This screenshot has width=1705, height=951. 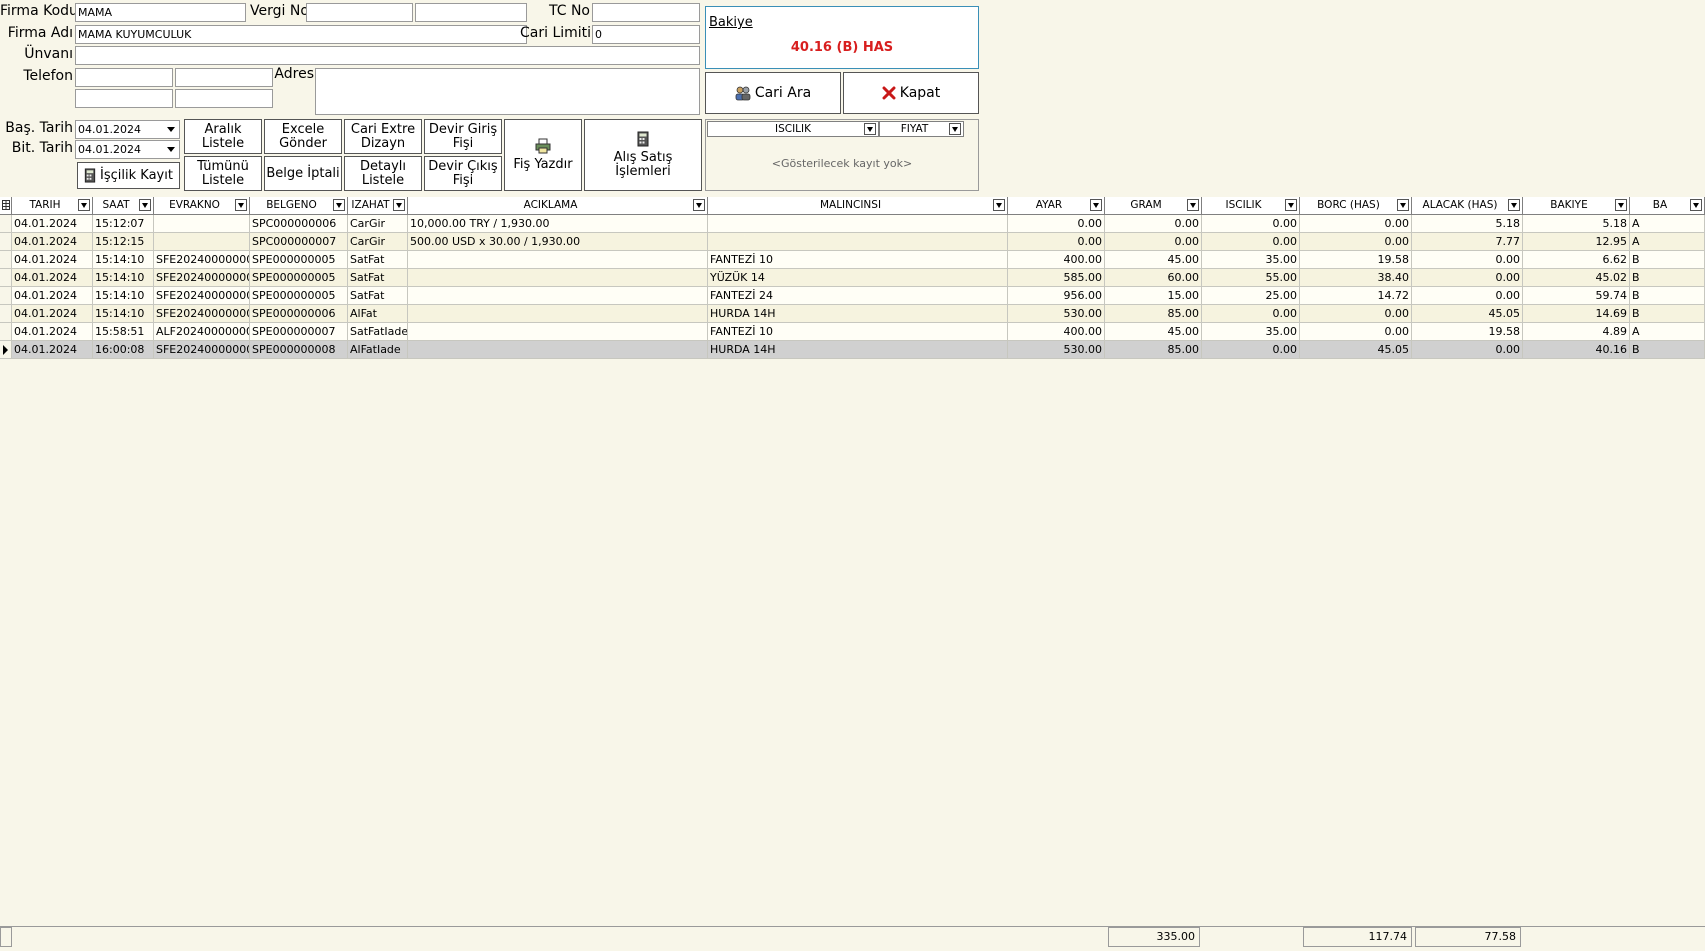 I want to click on col-header-ayar: AYAR, so click(x=1056, y=206).